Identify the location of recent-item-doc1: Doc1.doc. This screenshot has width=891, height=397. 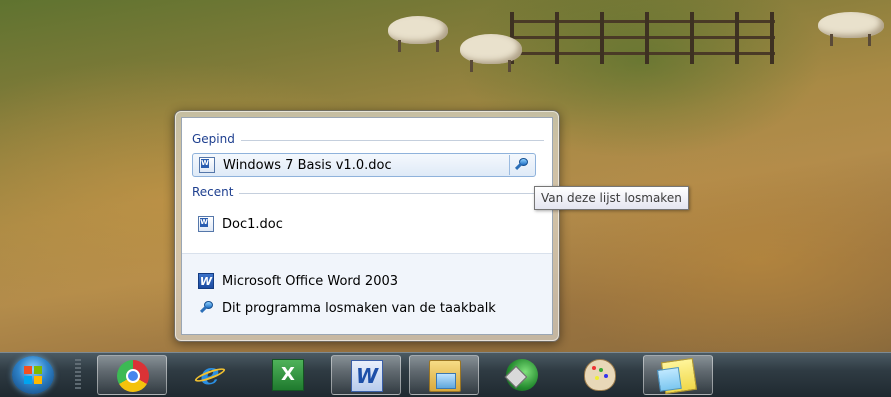
(365, 224).